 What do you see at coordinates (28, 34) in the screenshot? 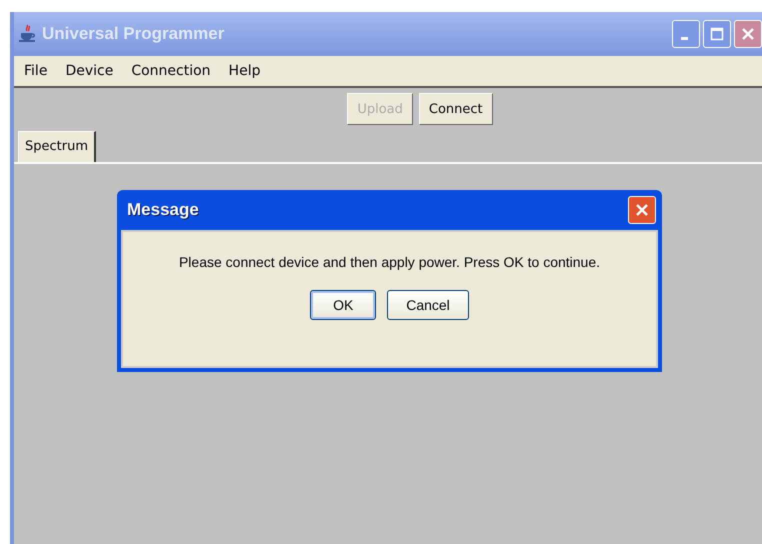
I see `coffee-cup-icon` at bounding box center [28, 34].